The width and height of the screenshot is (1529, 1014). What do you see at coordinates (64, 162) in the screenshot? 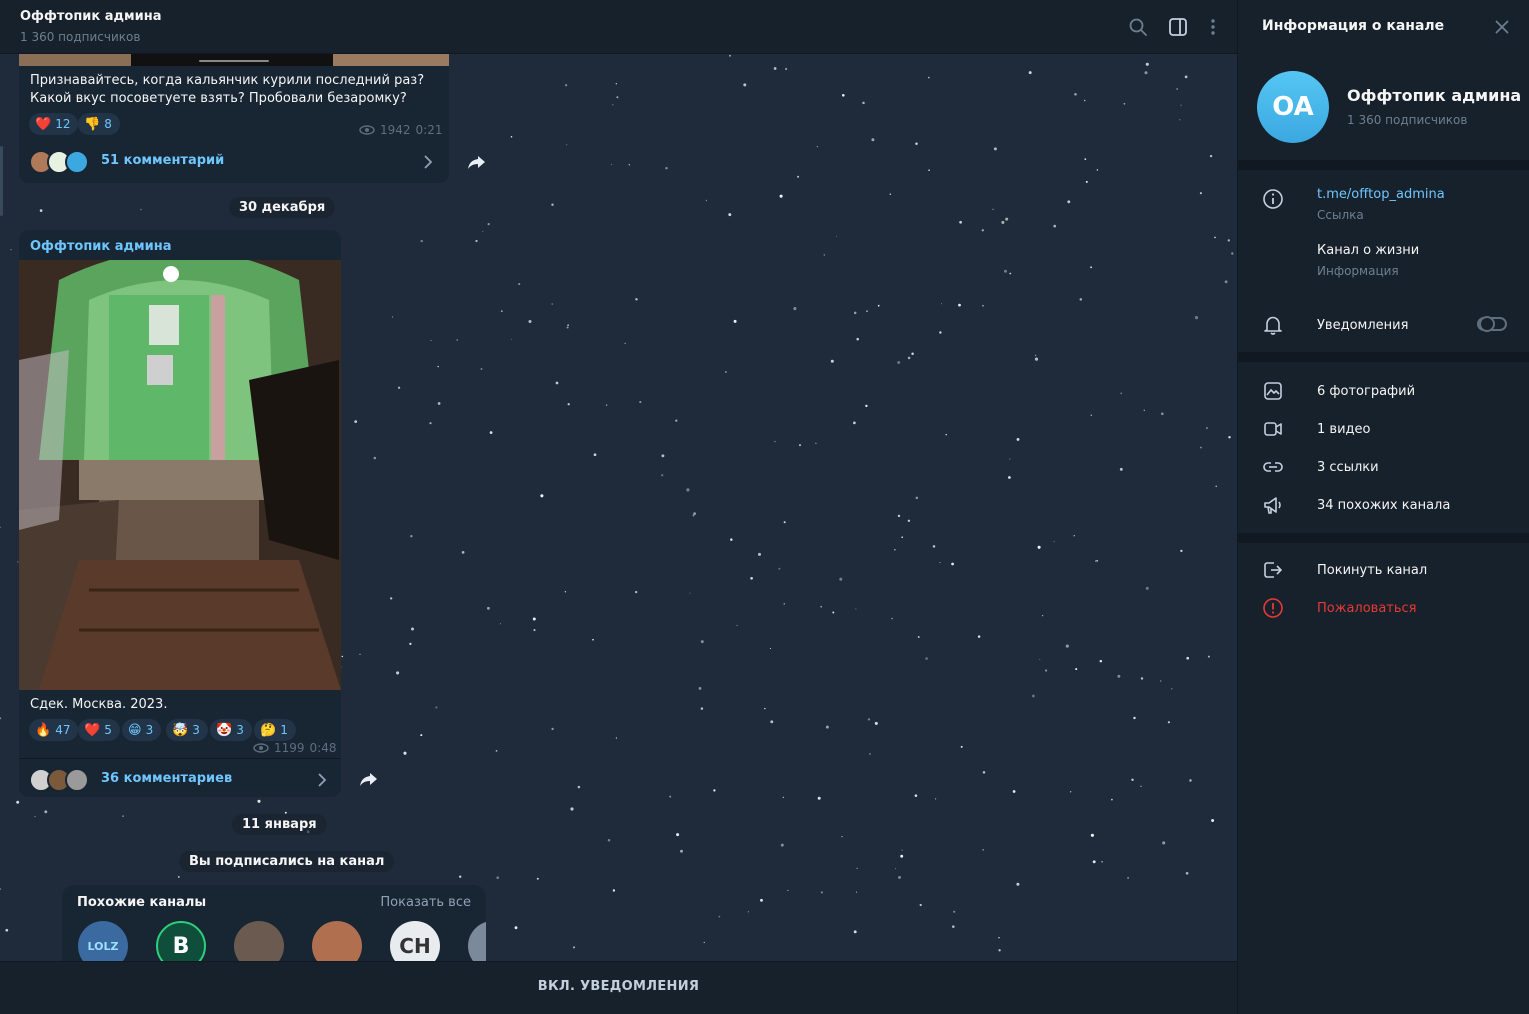
I see `commenter-avatars` at bounding box center [64, 162].